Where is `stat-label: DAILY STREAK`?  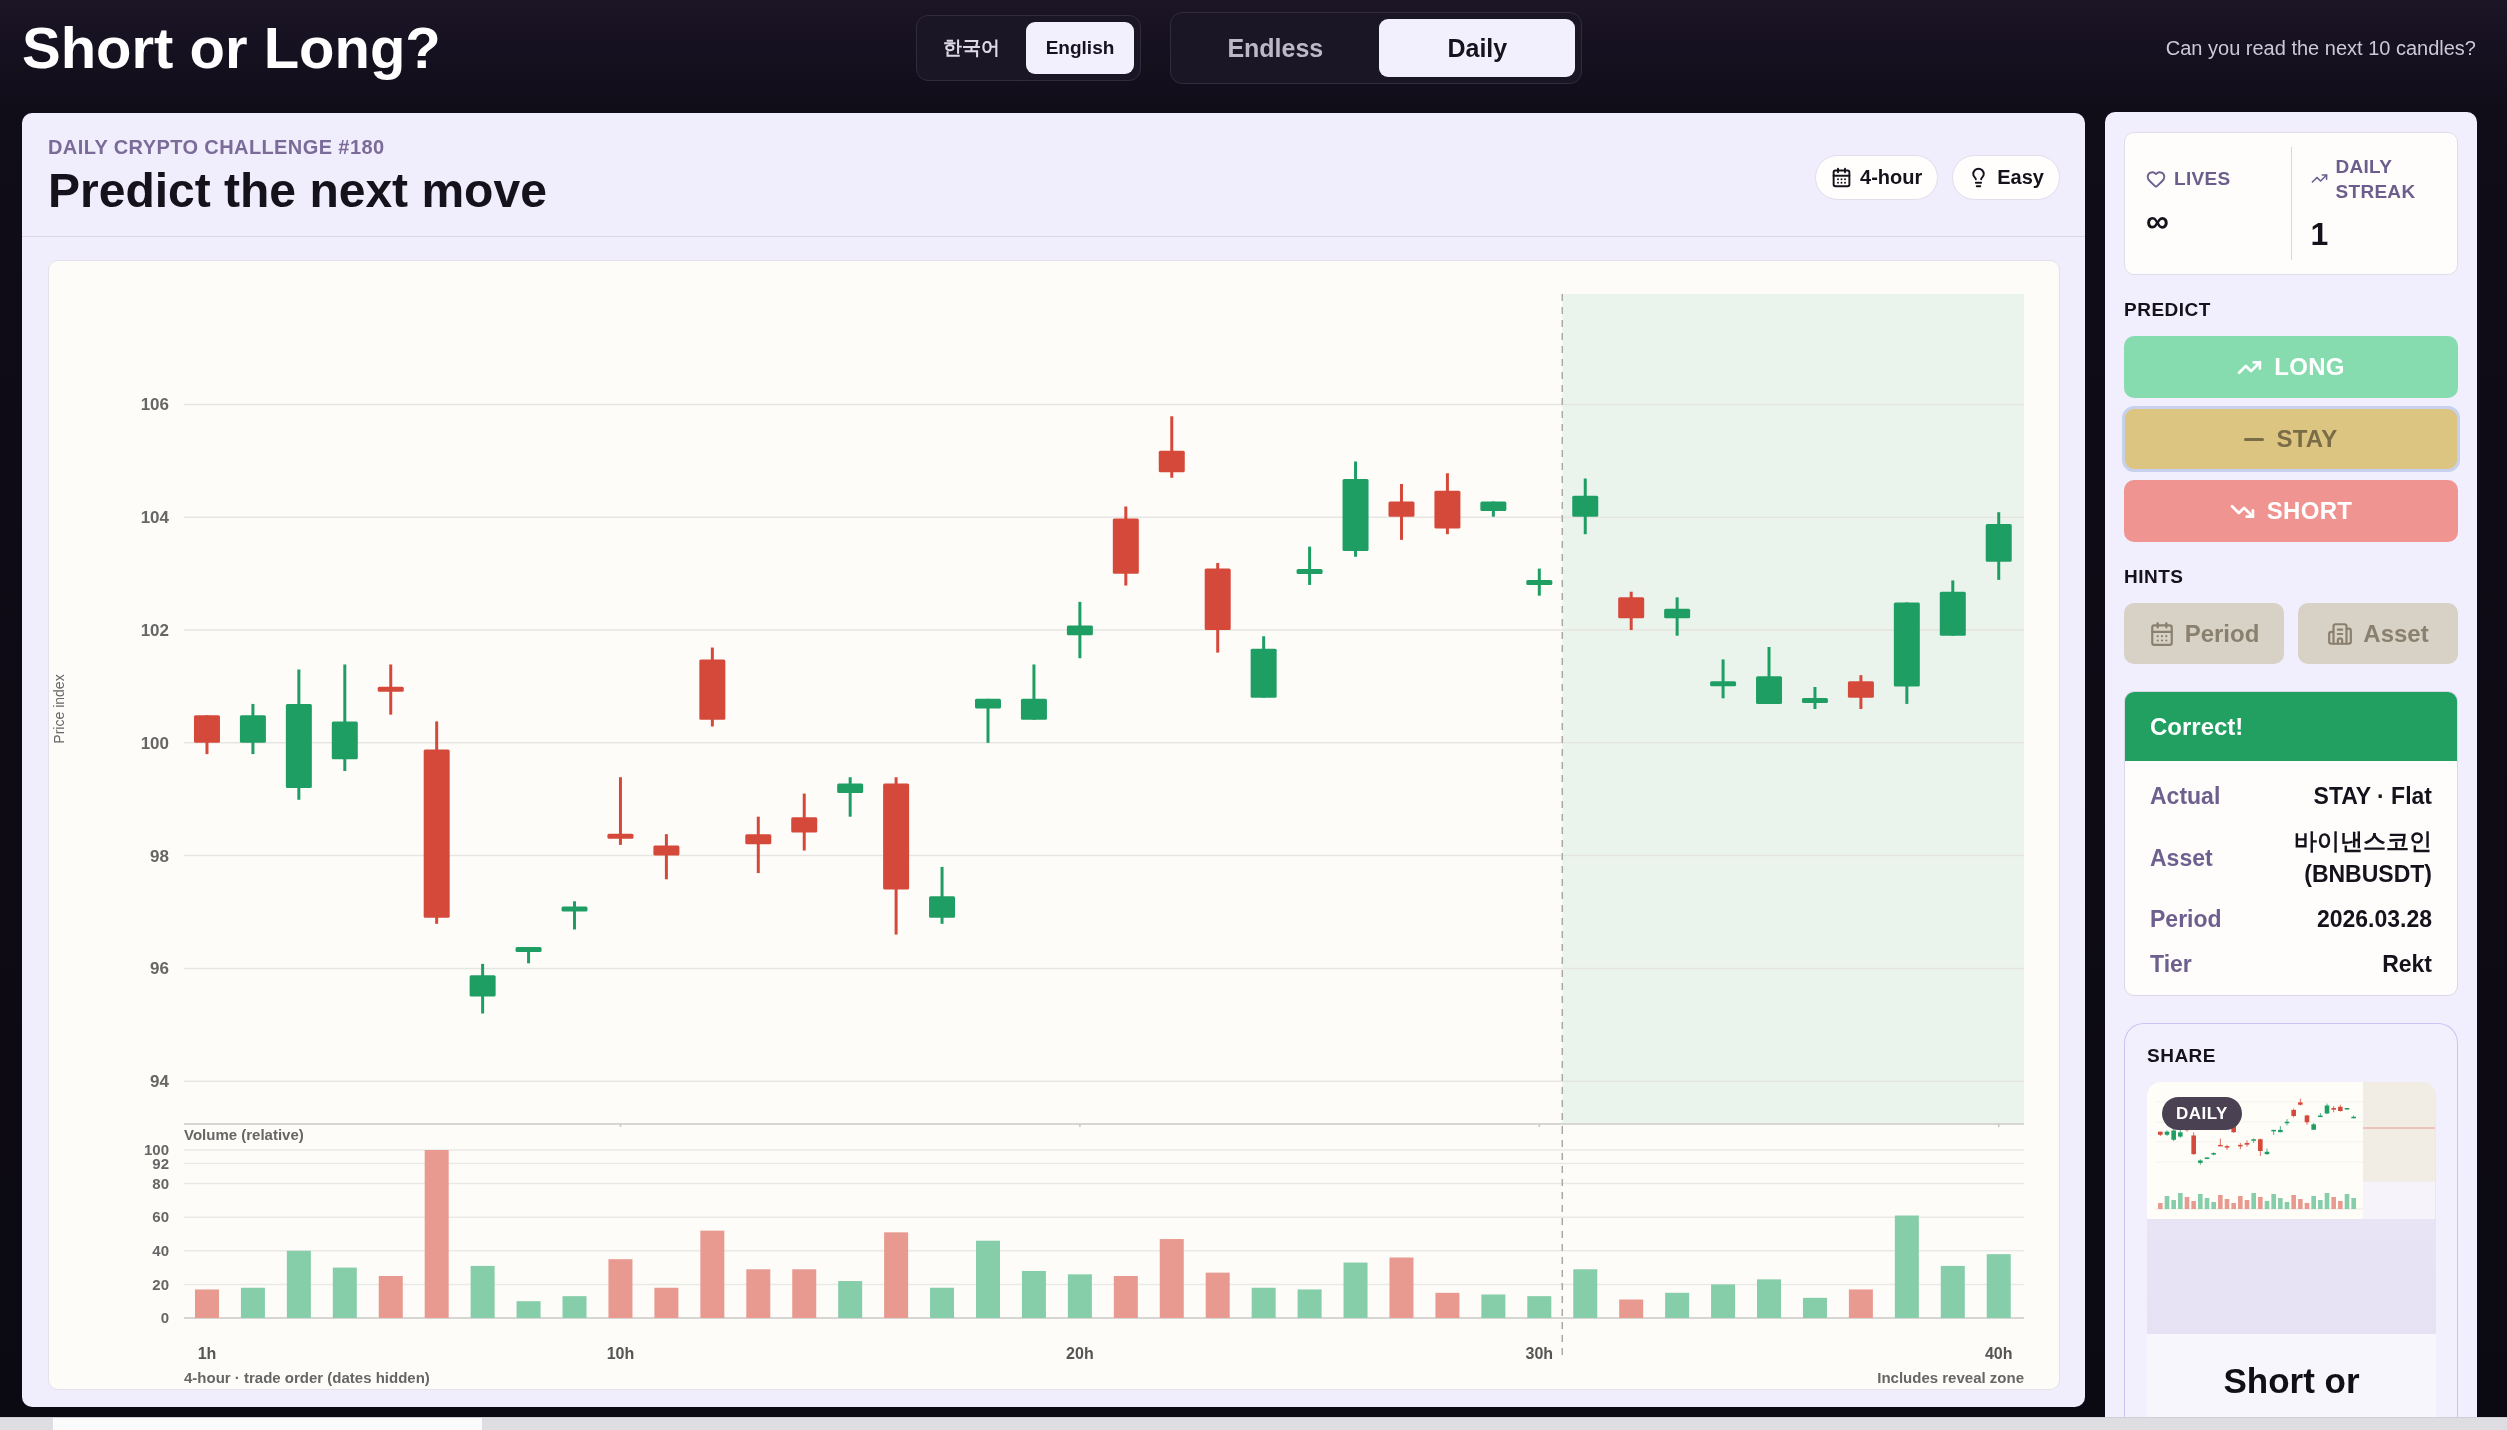 stat-label: DAILY STREAK is located at coordinates (2376, 179).